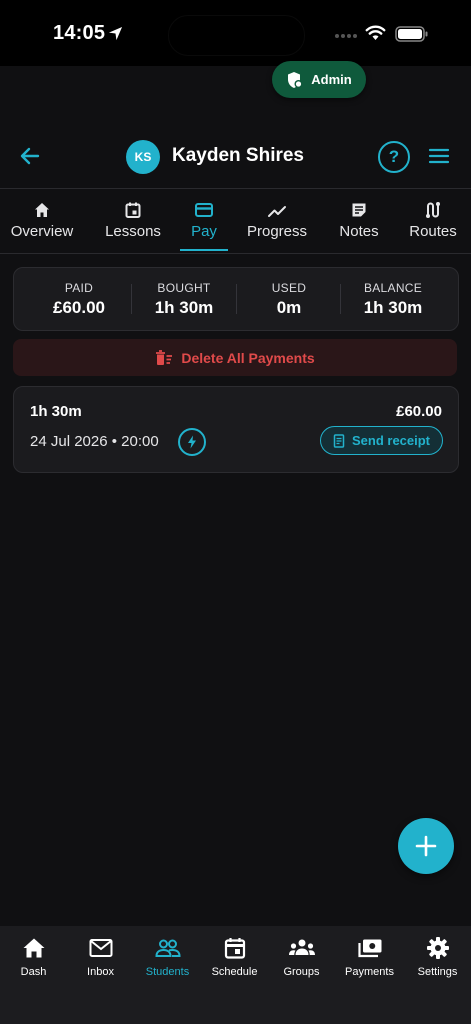 Image resolution: width=471 pixels, height=1024 pixels. I want to click on card-icon, so click(204, 210).